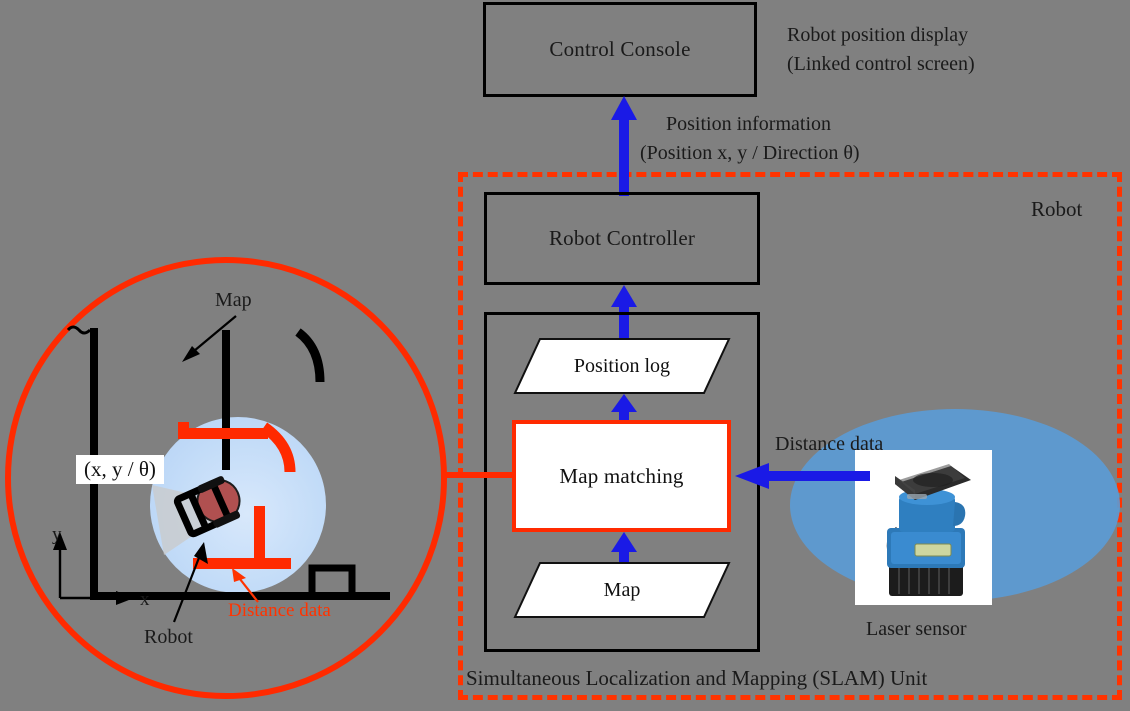 The height and width of the screenshot is (711, 1130). I want to click on position-log-label: Position log, so click(622, 365).